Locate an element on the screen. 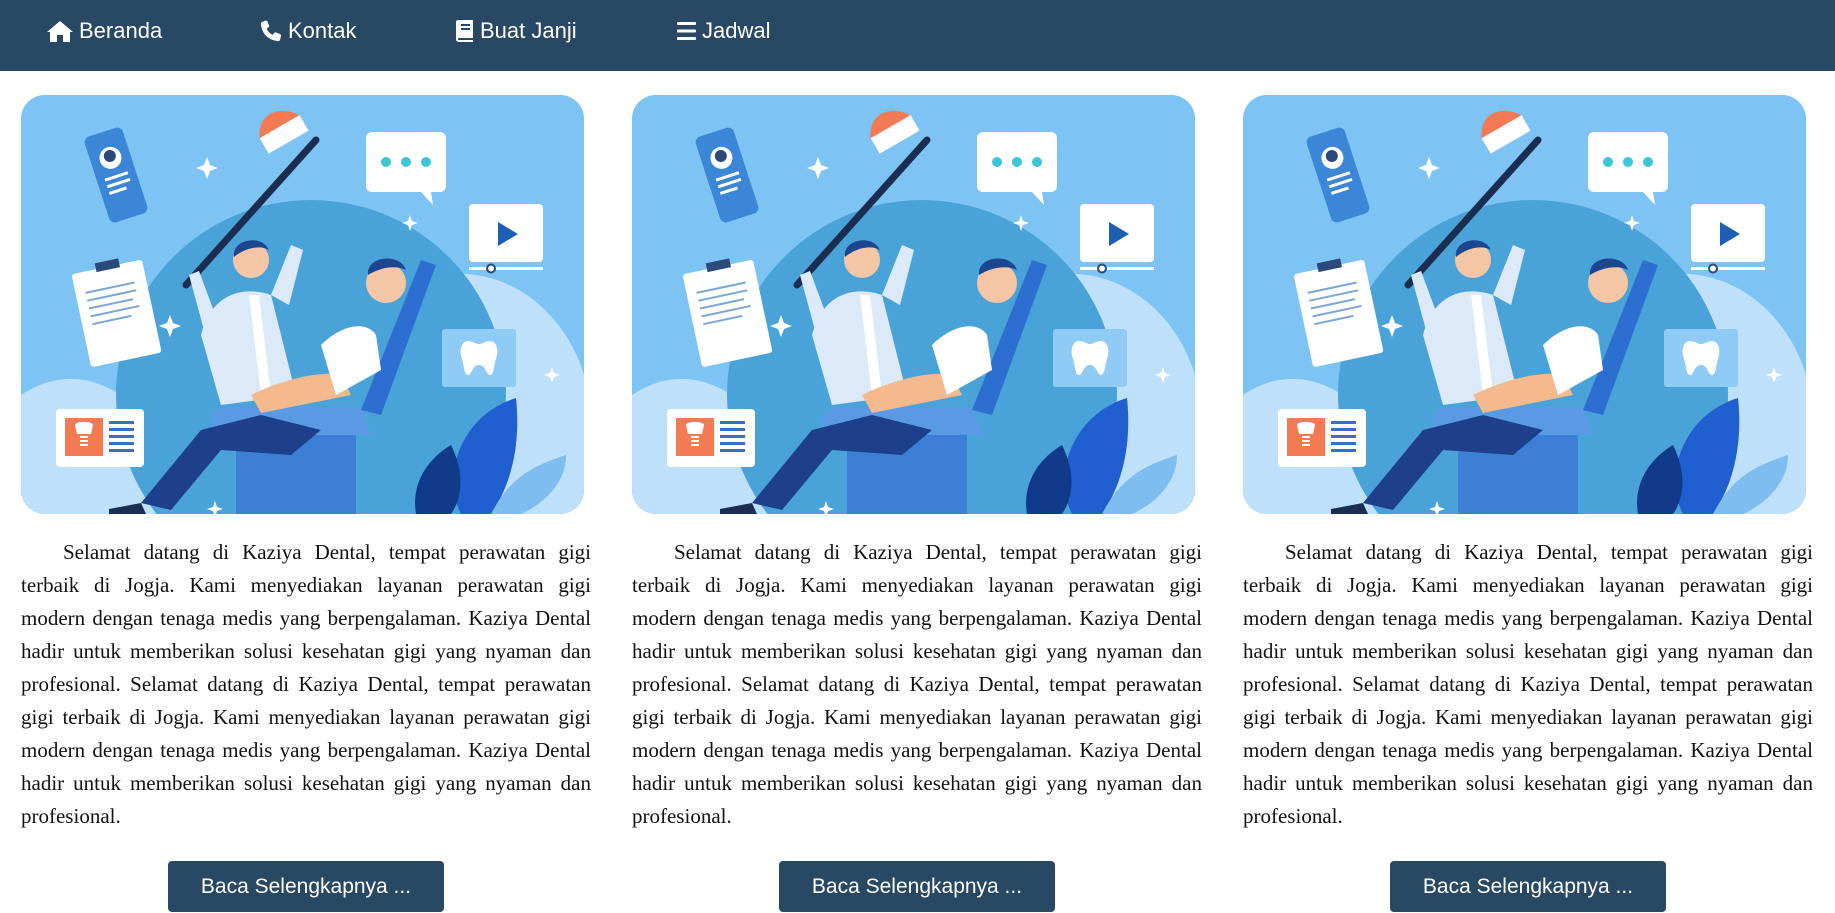 The height and width of the screenshot is (913, 1835). phone-icon is located at coordinates (271, 31).